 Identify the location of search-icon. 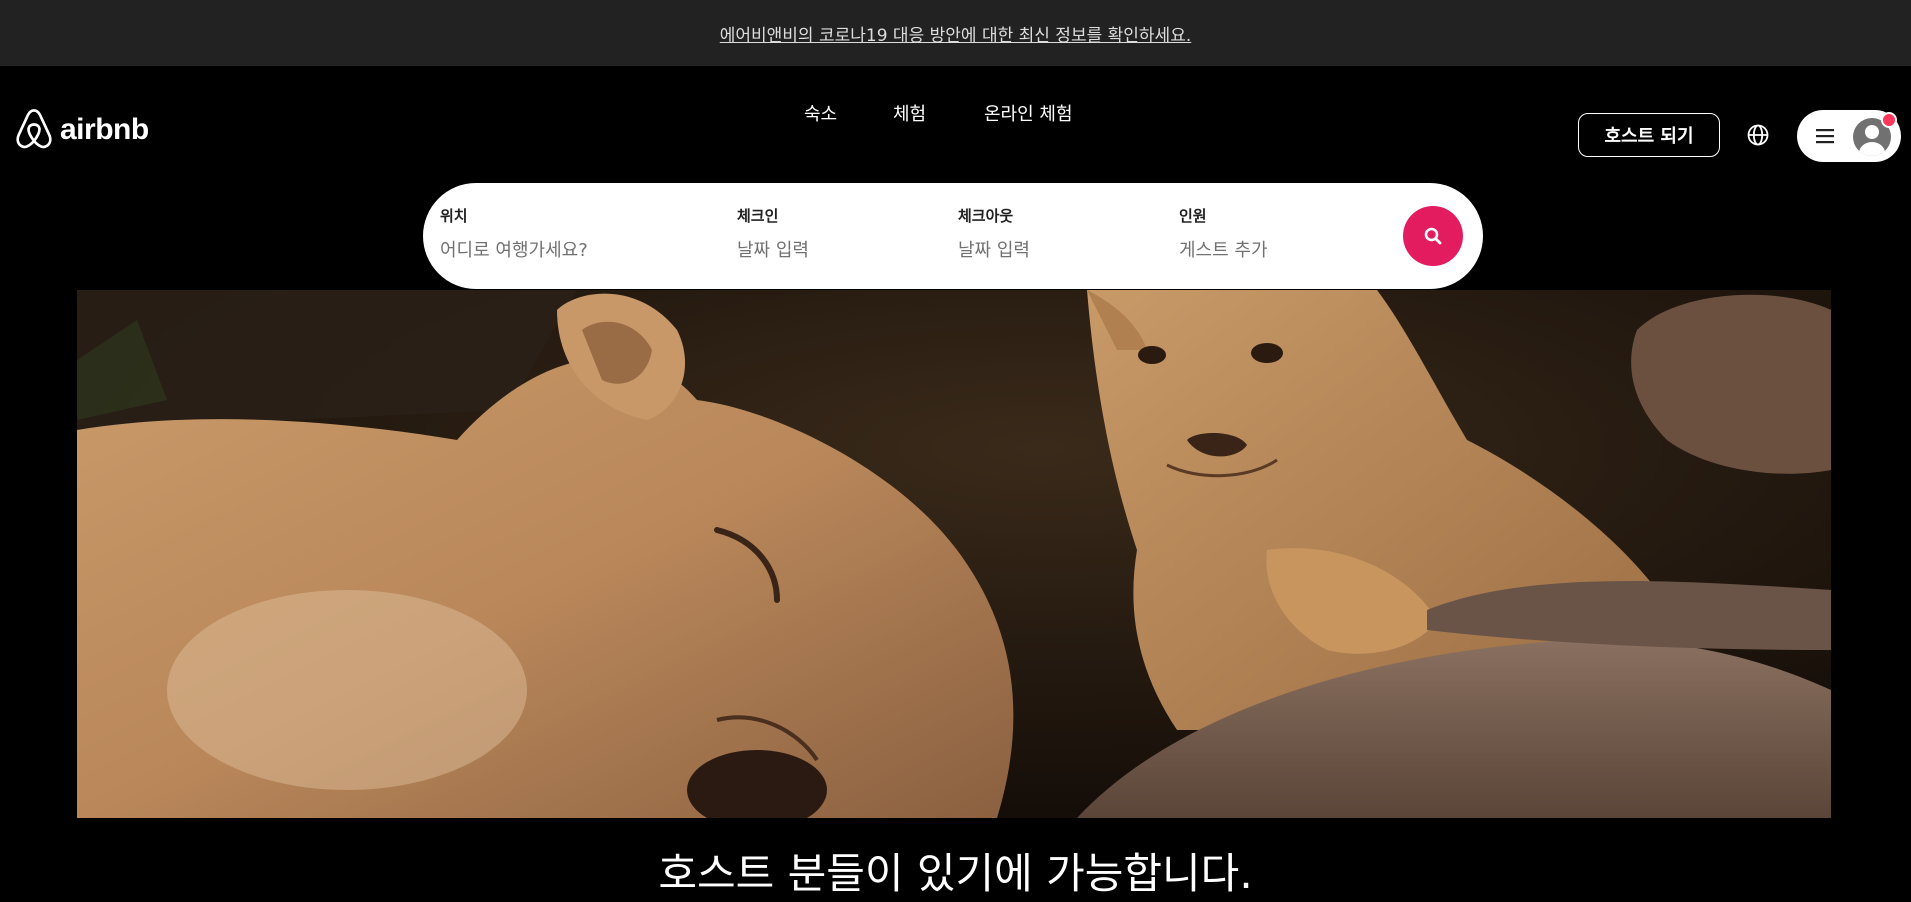
(1433, 236).